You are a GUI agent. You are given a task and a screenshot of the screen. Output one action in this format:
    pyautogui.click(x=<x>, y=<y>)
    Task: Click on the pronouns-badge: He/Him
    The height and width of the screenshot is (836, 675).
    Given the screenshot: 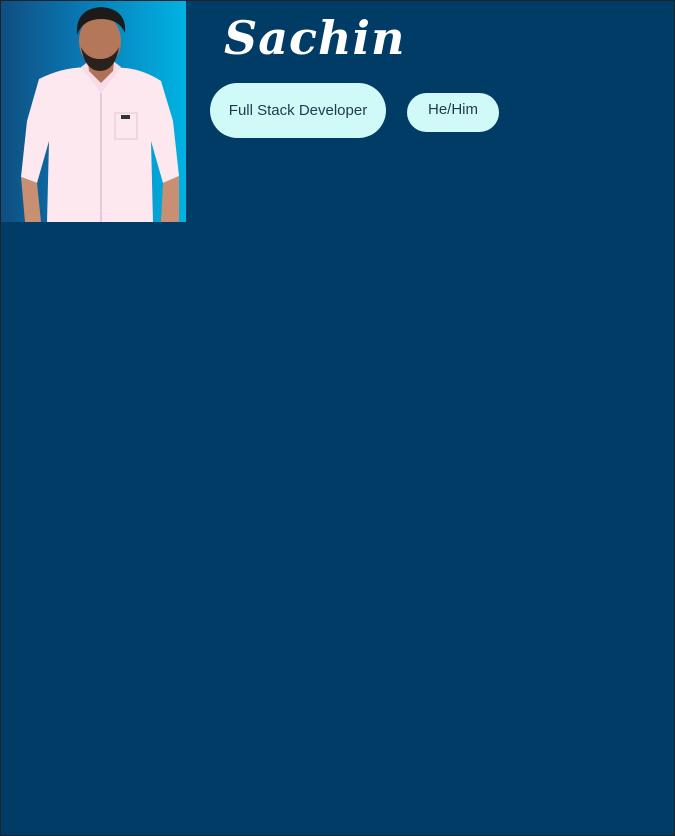 What is the action you would take?
    pyautogui.click(x=453, y=112)
    